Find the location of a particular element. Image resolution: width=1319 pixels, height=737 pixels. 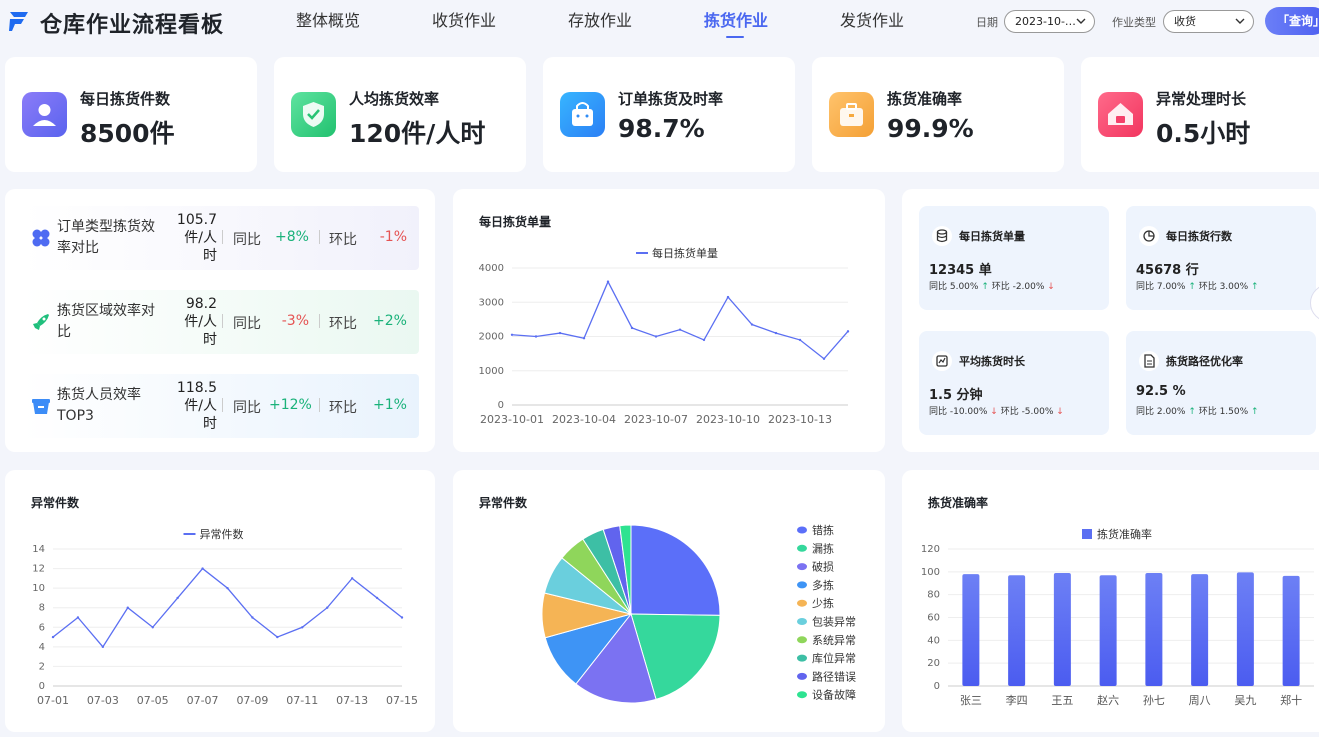

rocket-icon is located at coordinates (41, 322).